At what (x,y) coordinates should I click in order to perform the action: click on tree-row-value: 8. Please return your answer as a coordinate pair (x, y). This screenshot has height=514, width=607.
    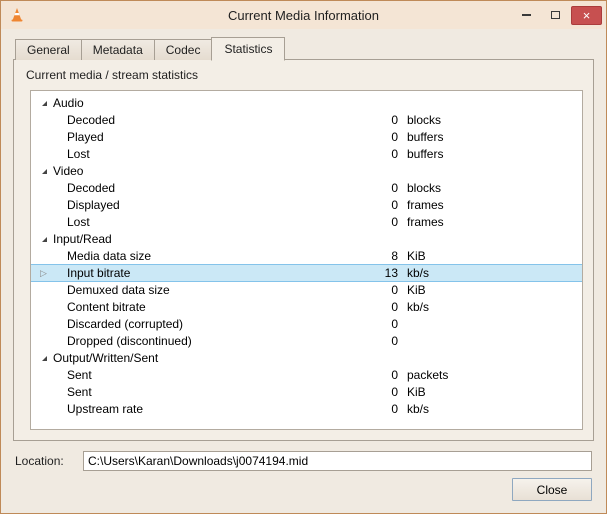
    Looking at the image, I should click on (394, 256).